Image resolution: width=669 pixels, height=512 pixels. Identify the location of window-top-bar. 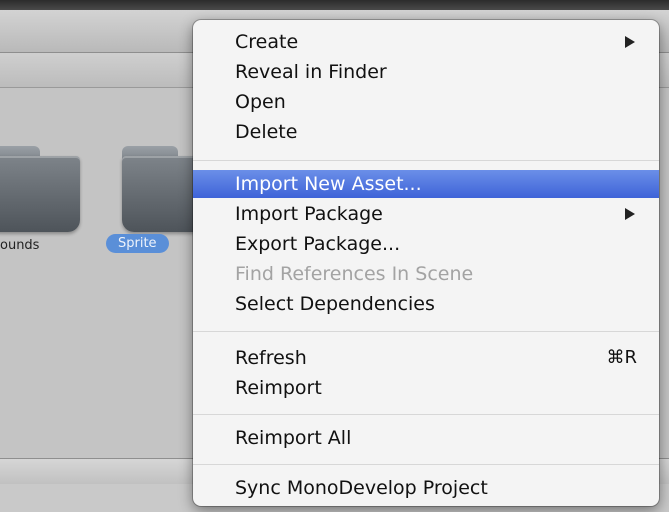
(334, 5).